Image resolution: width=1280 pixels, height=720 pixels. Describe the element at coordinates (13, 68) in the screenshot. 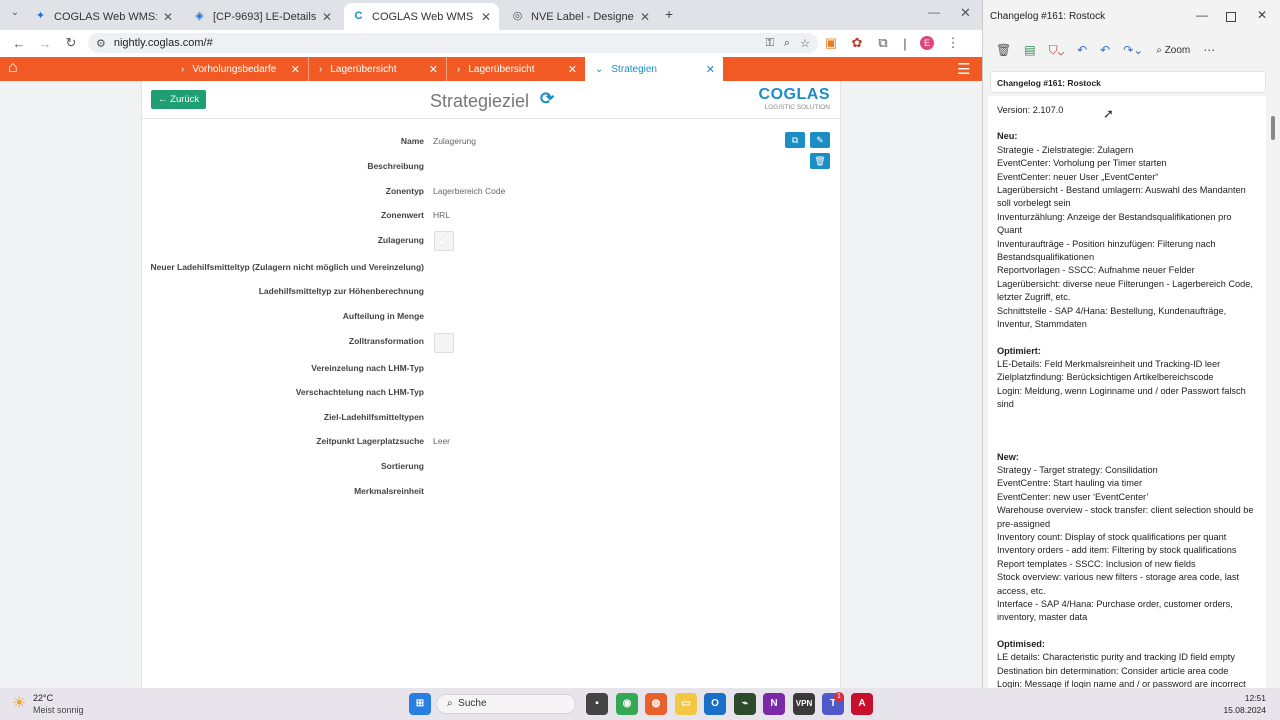

I see `home-icon: ⌂` at that location.